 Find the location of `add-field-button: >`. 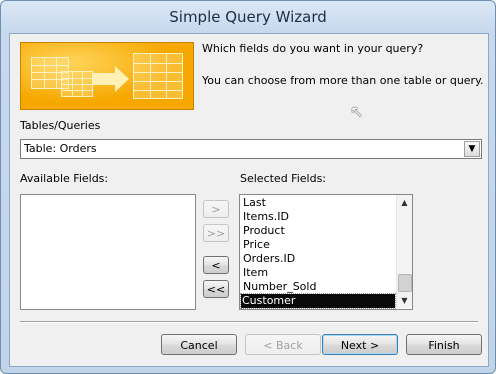

add-field-button: > is located at coordinates (216, 209).